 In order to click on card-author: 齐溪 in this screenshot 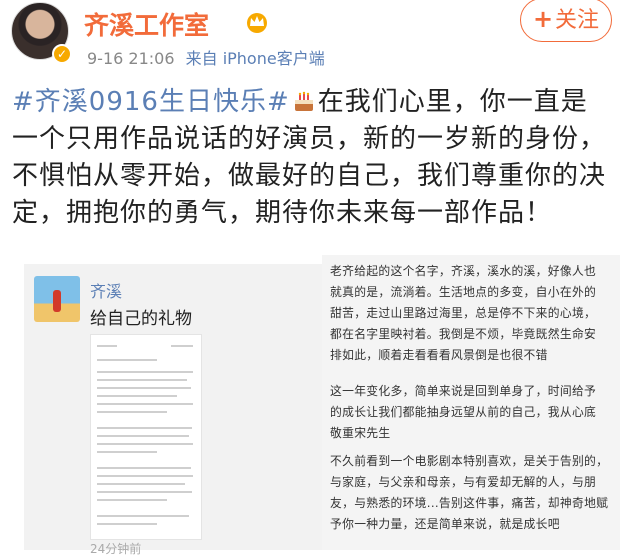, I will do `click(106, 290)`.